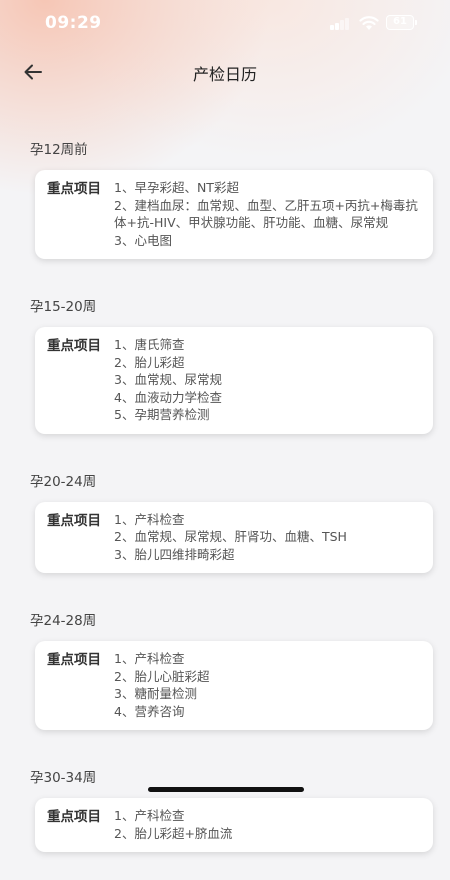  I want to click on nav-bar: 产检日历, so click(225, 72).